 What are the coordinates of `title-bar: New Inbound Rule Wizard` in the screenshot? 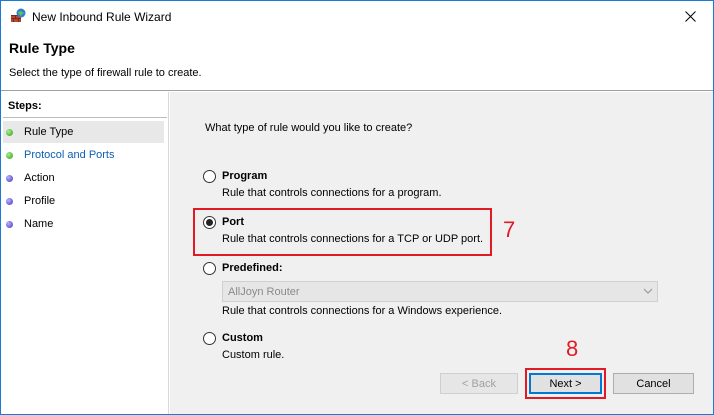 It's located at (357, 16).